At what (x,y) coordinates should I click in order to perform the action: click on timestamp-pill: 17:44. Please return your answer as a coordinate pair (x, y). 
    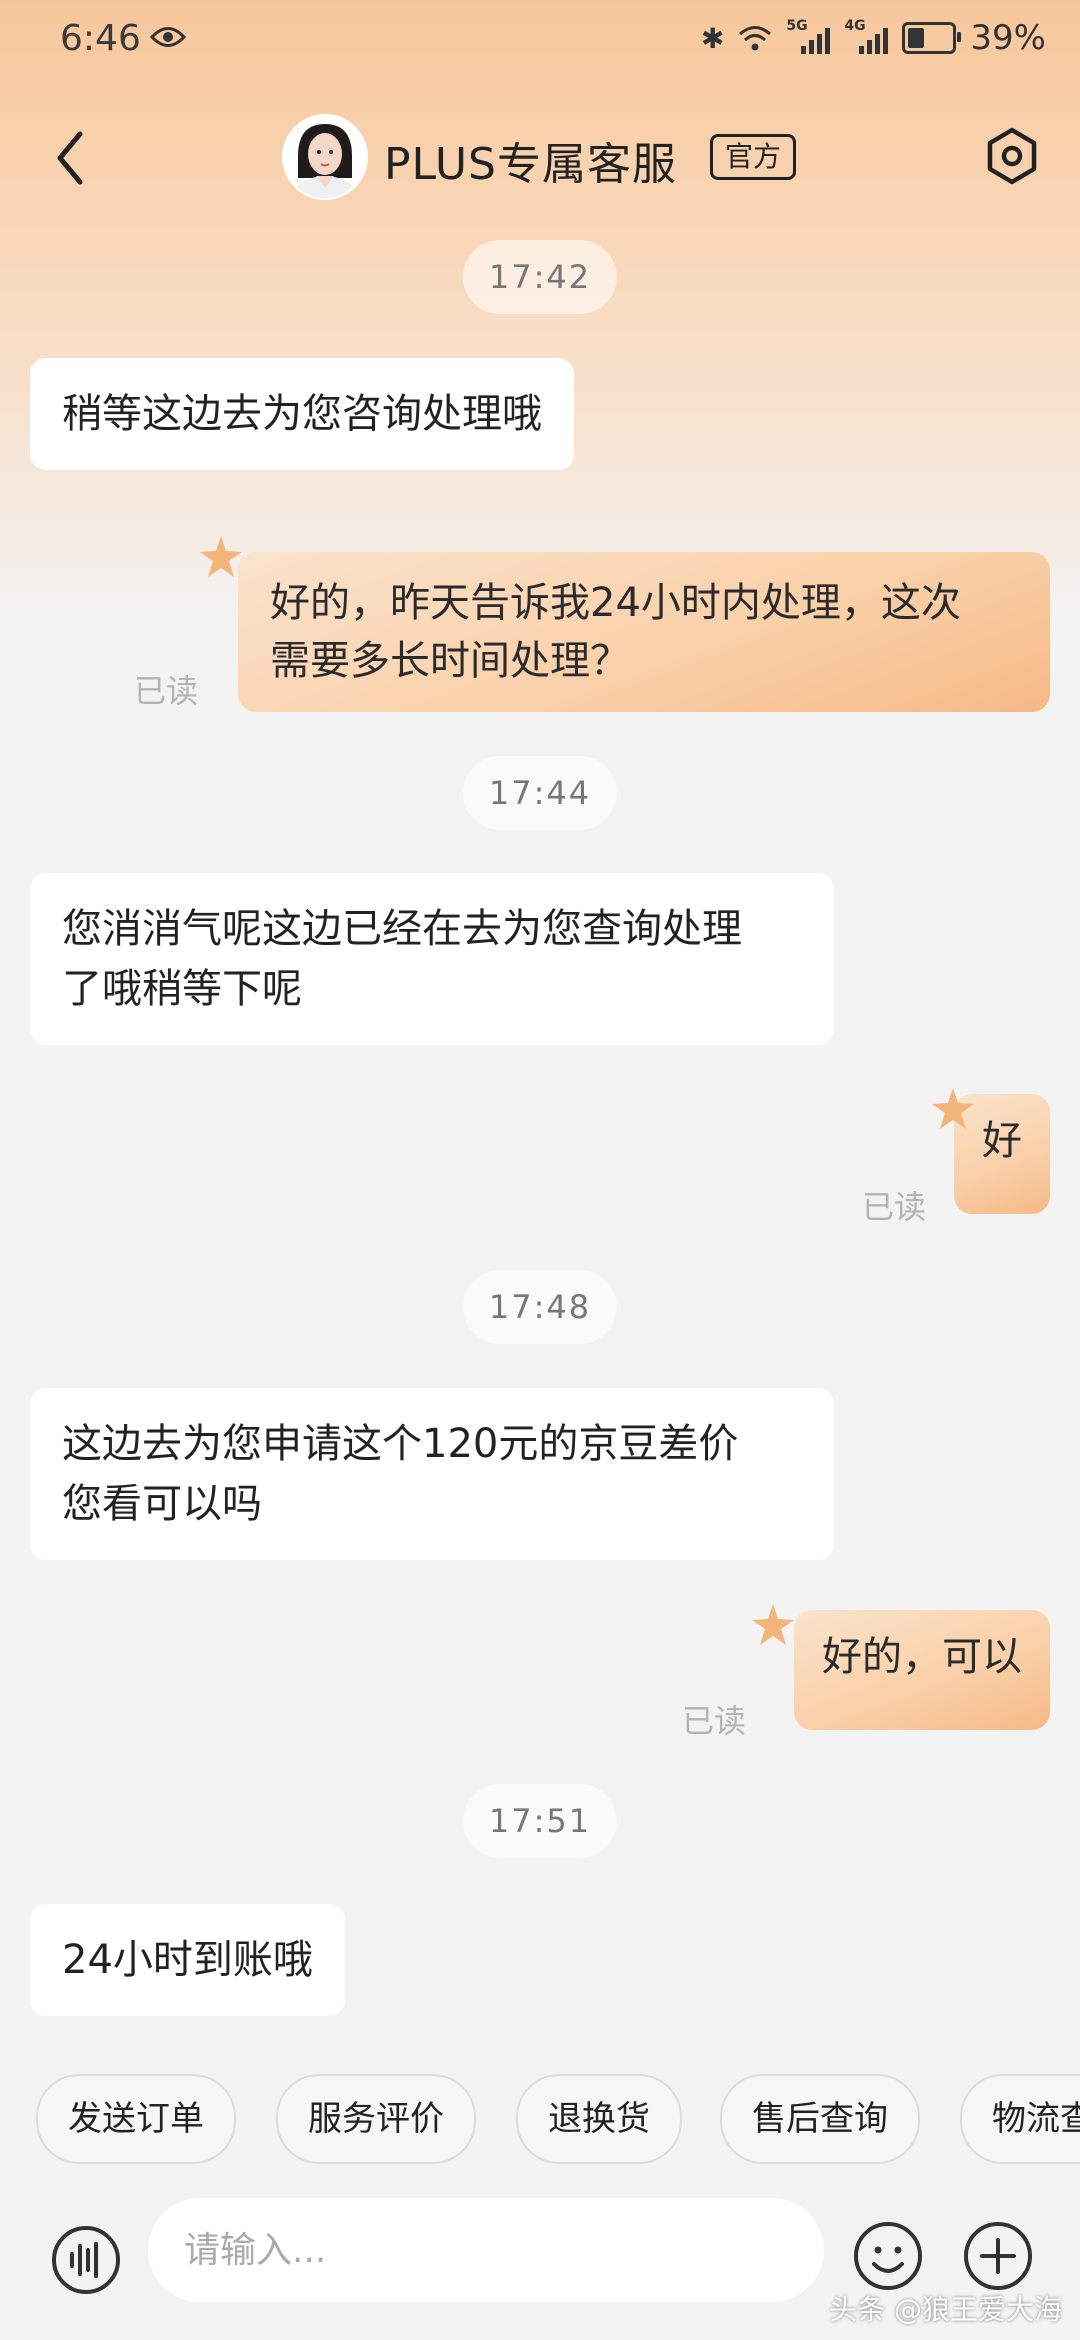
    Looking at the image, I should click on (540, 793).